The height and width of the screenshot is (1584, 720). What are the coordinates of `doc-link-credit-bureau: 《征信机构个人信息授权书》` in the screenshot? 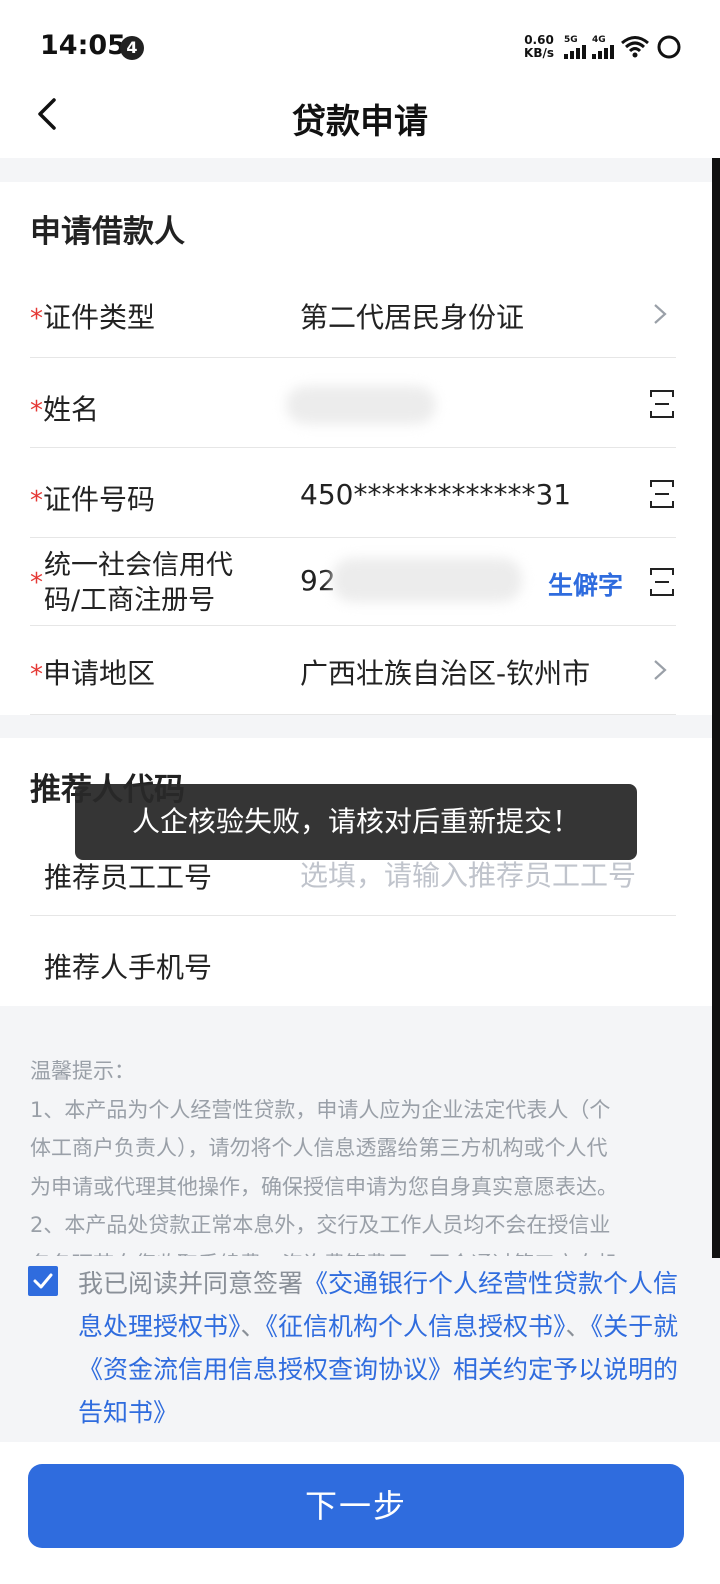 It's located at (416, 1326).